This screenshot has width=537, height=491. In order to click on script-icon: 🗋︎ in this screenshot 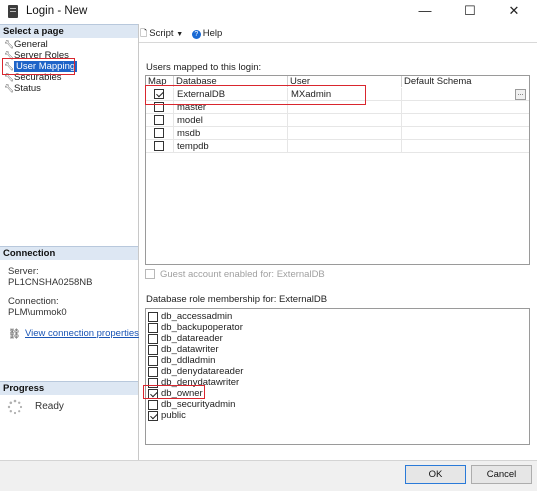, I will do `click(144, 33)`.